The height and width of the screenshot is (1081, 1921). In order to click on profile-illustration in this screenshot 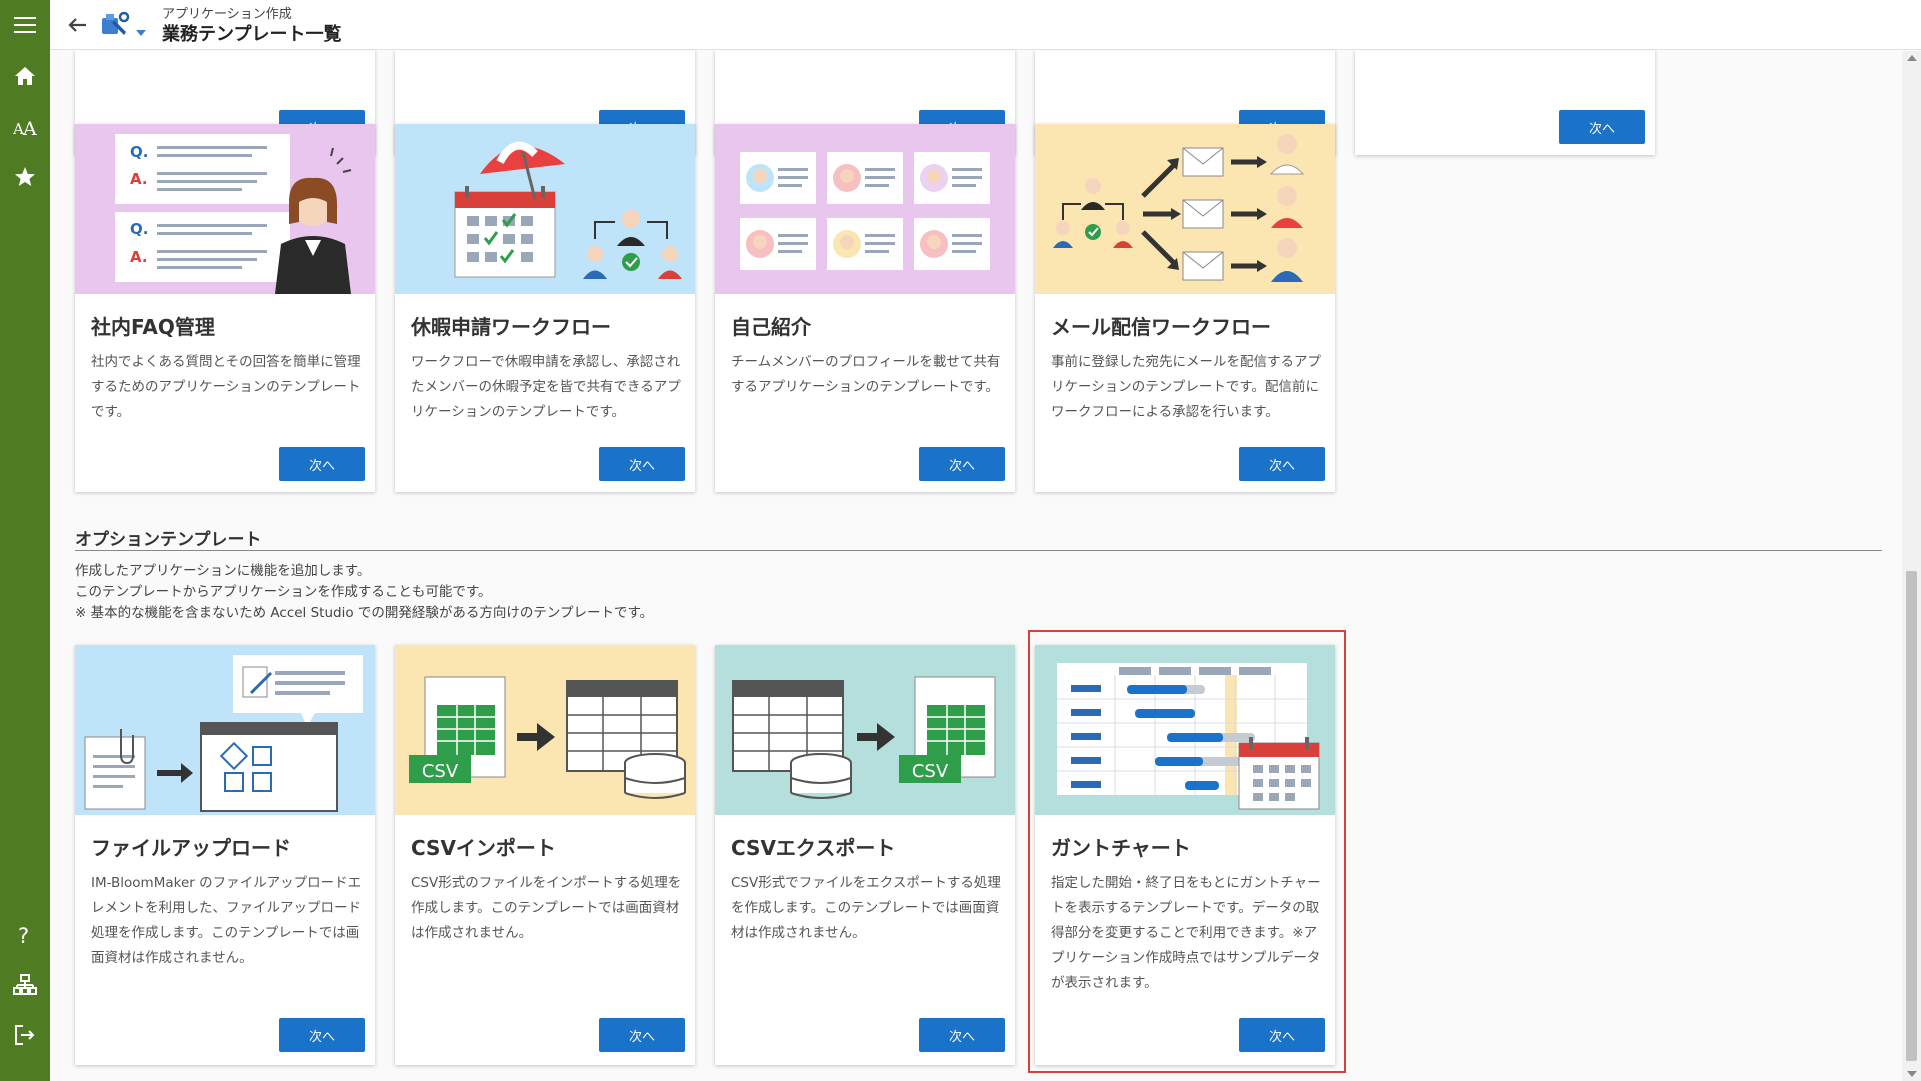, I will do `click(865, 209)`.